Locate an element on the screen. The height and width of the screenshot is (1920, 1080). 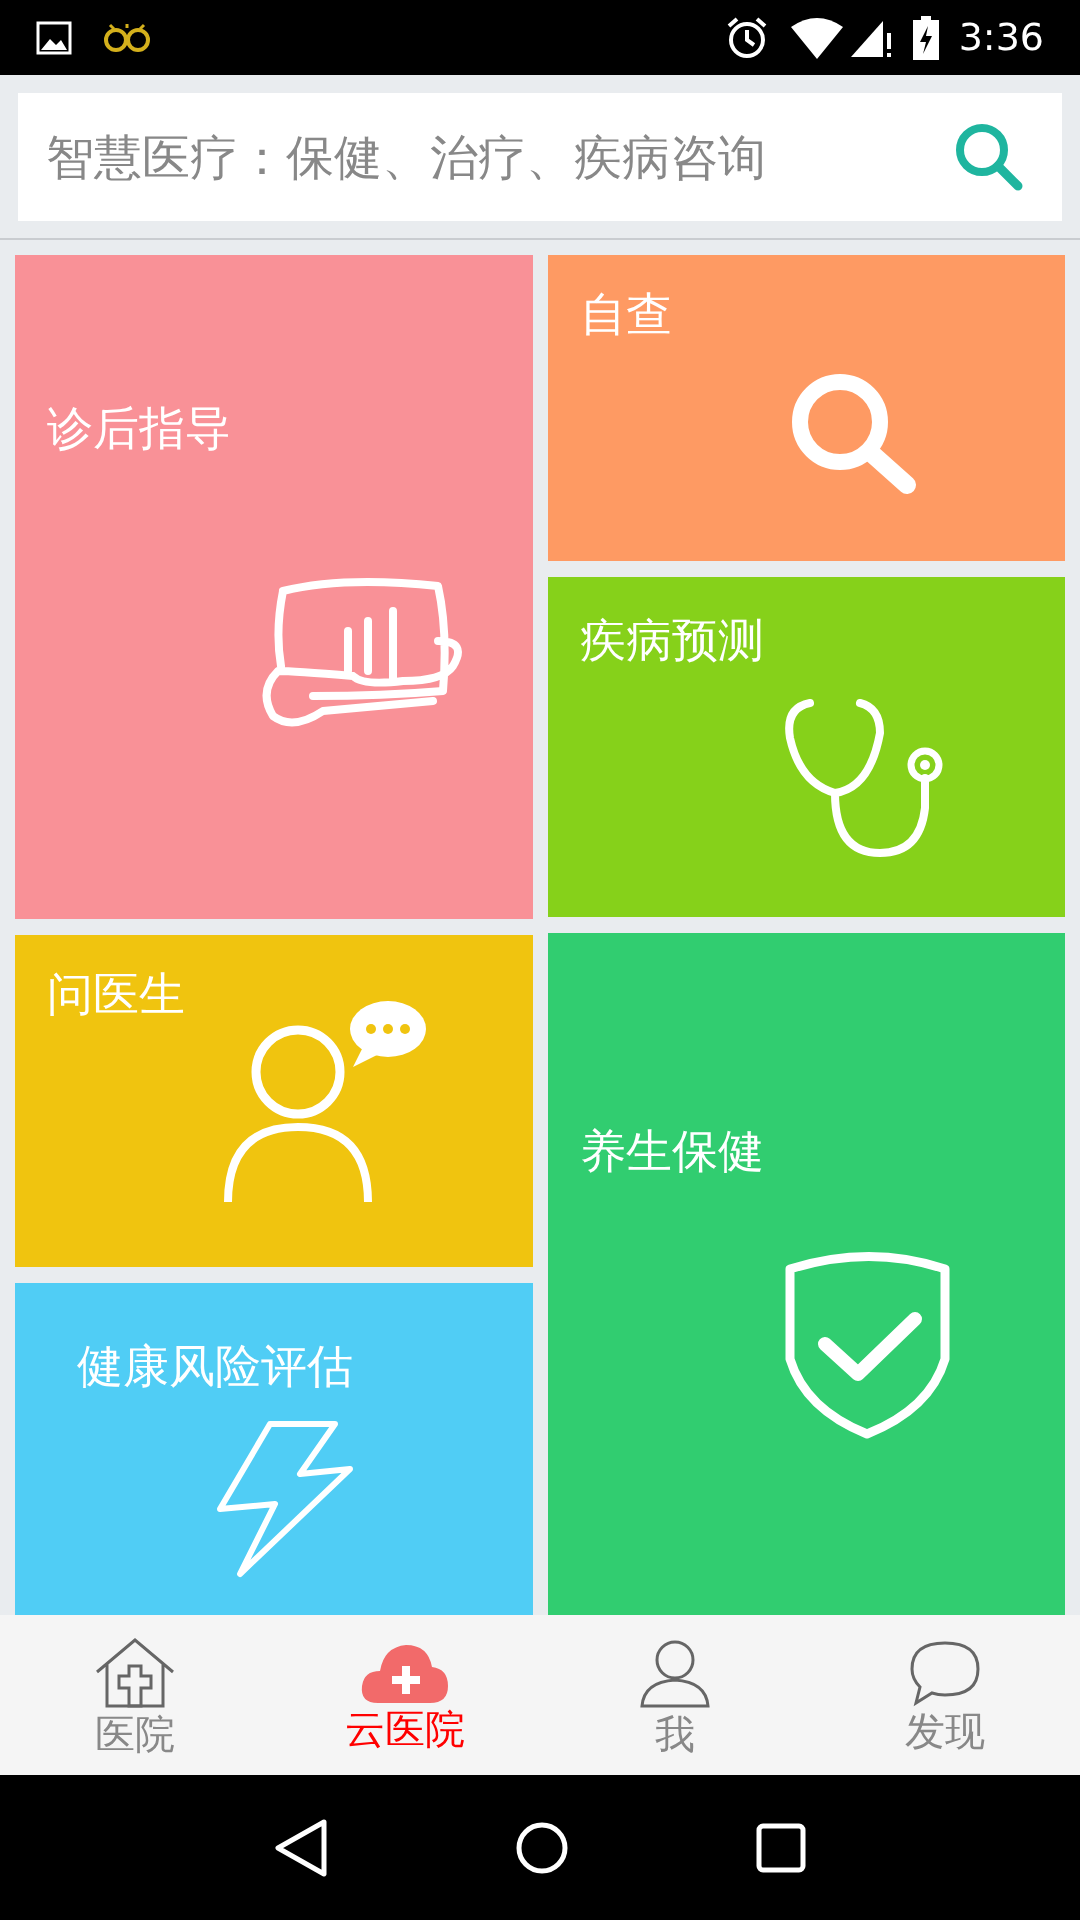
wifi-icon is located at coordinates (816, 37).